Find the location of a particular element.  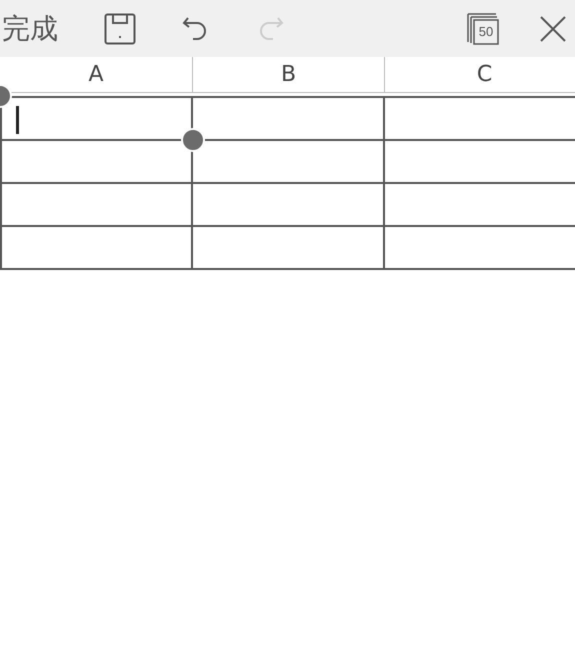

done-button: 完成 is located at coordinates (30, 29).